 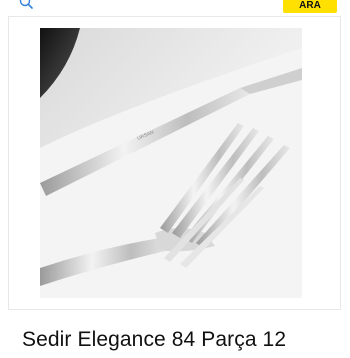 I want to click on search-bar: ARA, so click(x=175, y=7).